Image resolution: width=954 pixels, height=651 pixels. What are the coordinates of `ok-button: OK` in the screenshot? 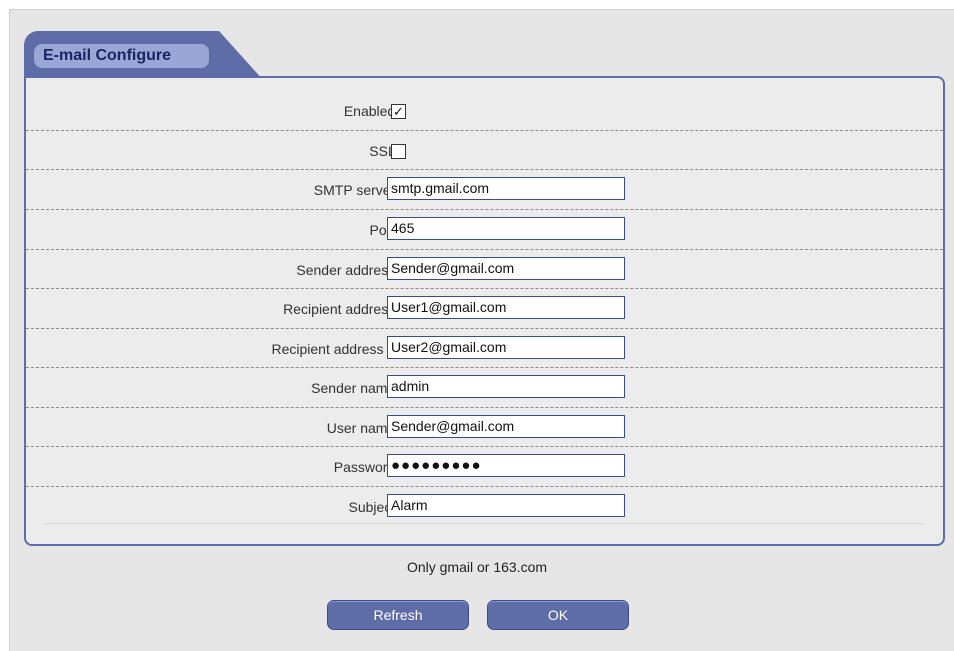 It's located at (558, 615).